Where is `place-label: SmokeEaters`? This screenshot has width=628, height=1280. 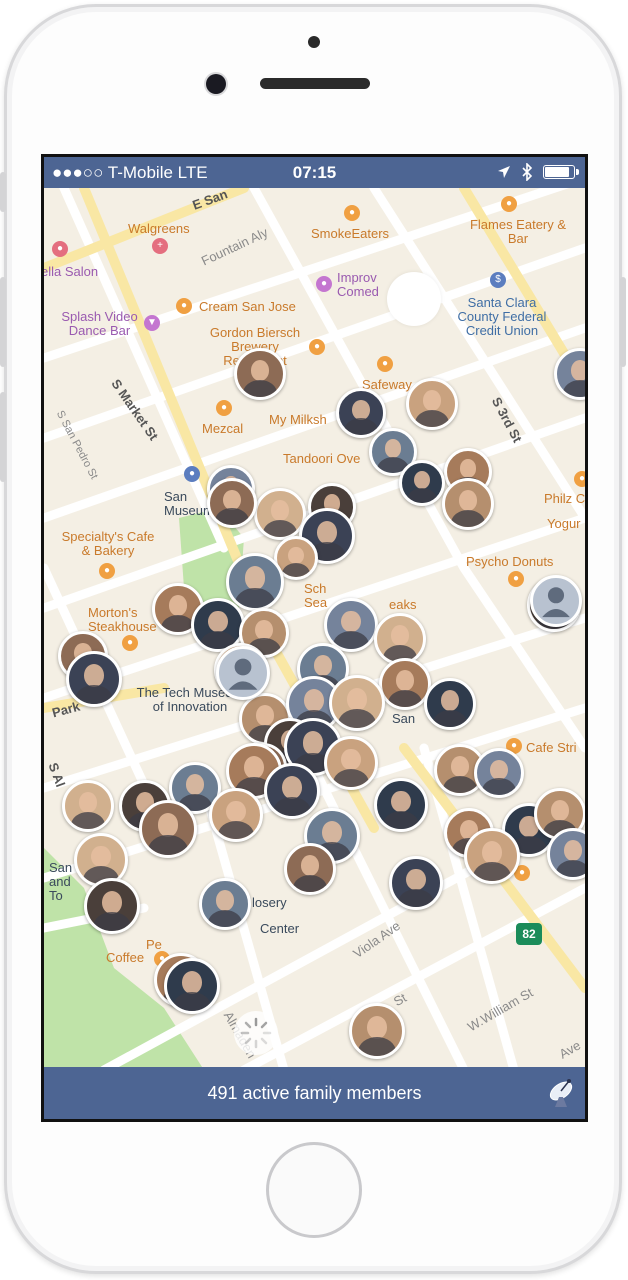 place-label: SmokeEaters is located at coordinates (350, 233).